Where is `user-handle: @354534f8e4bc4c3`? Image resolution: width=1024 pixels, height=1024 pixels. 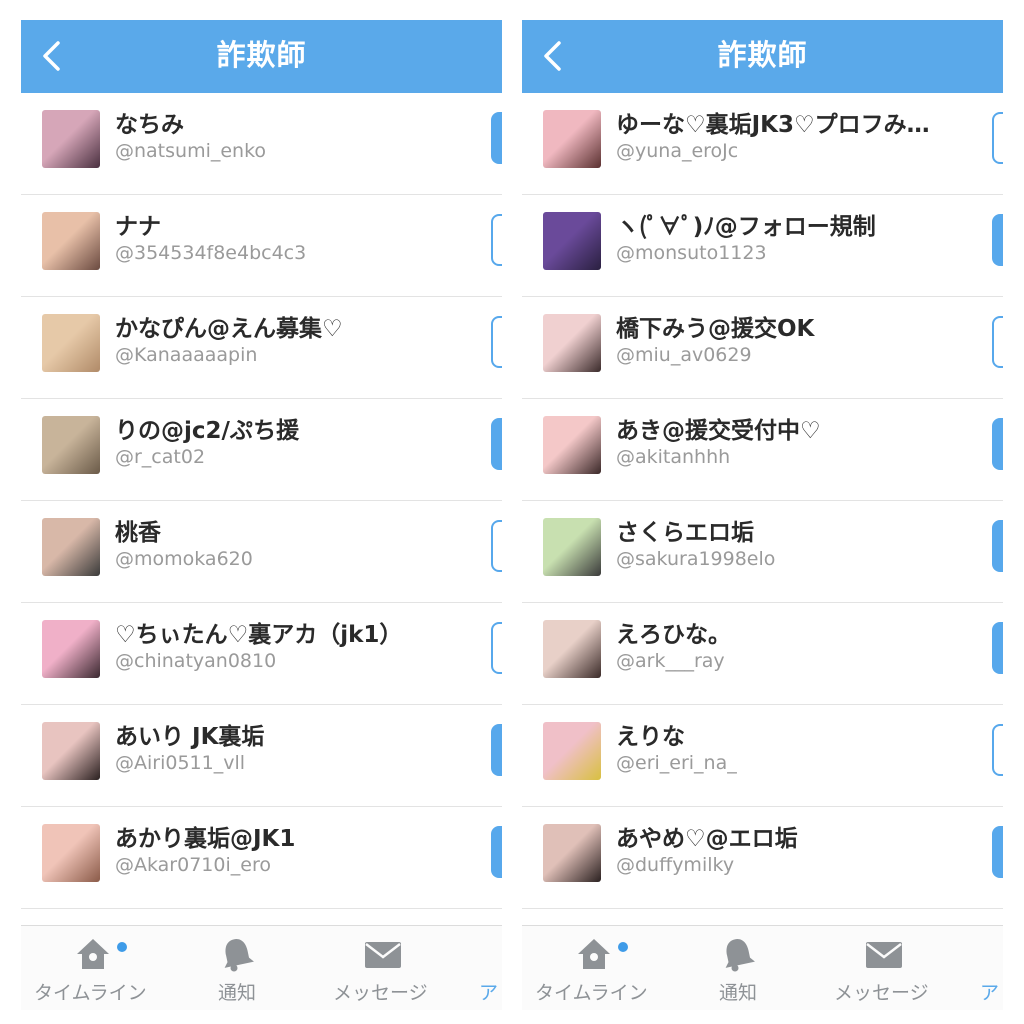
user-handle: @354534f8e4bc4c3 is located at coordinates (211, 253).